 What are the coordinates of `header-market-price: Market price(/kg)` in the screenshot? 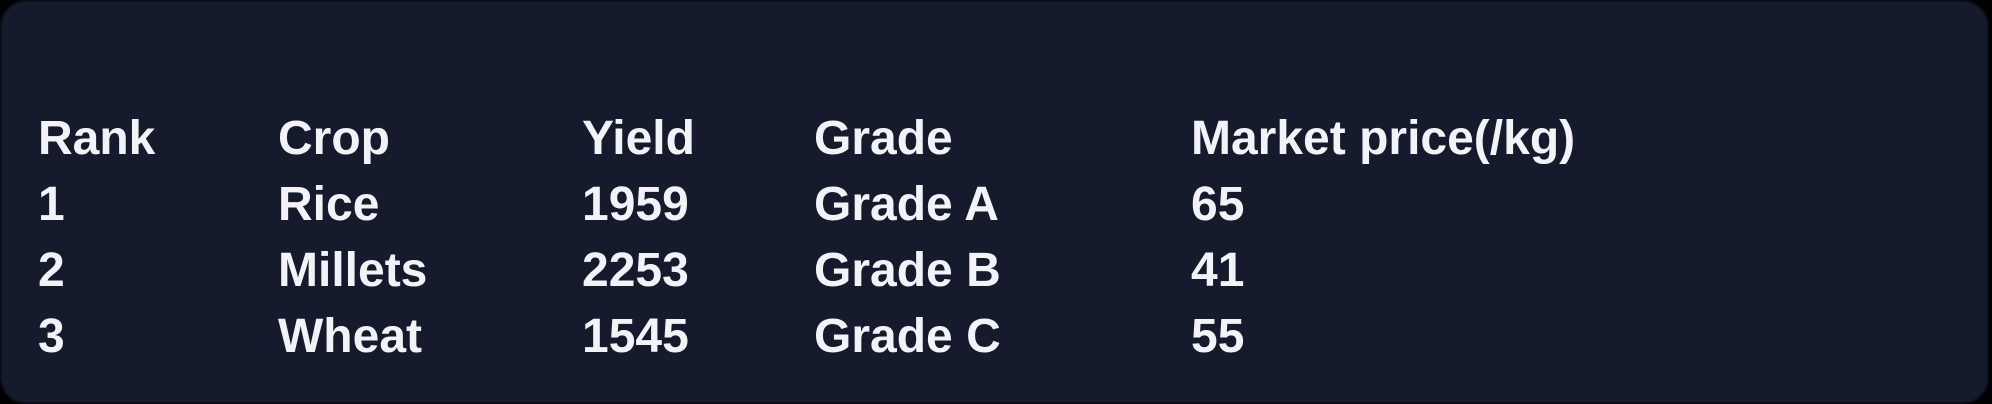 It's located at (1383, 138).